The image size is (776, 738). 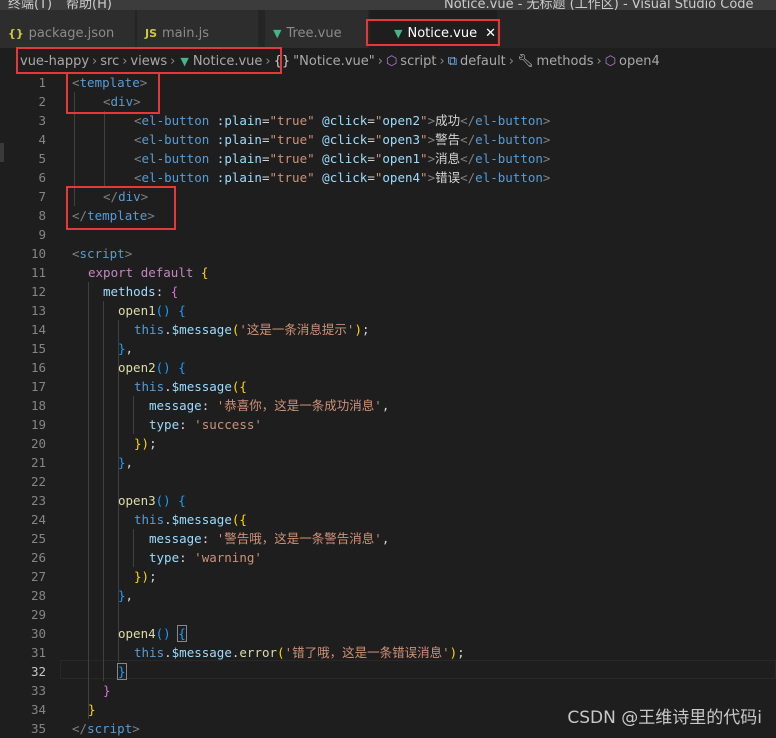 I want to click on code-line: 18 message: '恭喜你，这是一条成功消息',, so click(x=388, y=405).